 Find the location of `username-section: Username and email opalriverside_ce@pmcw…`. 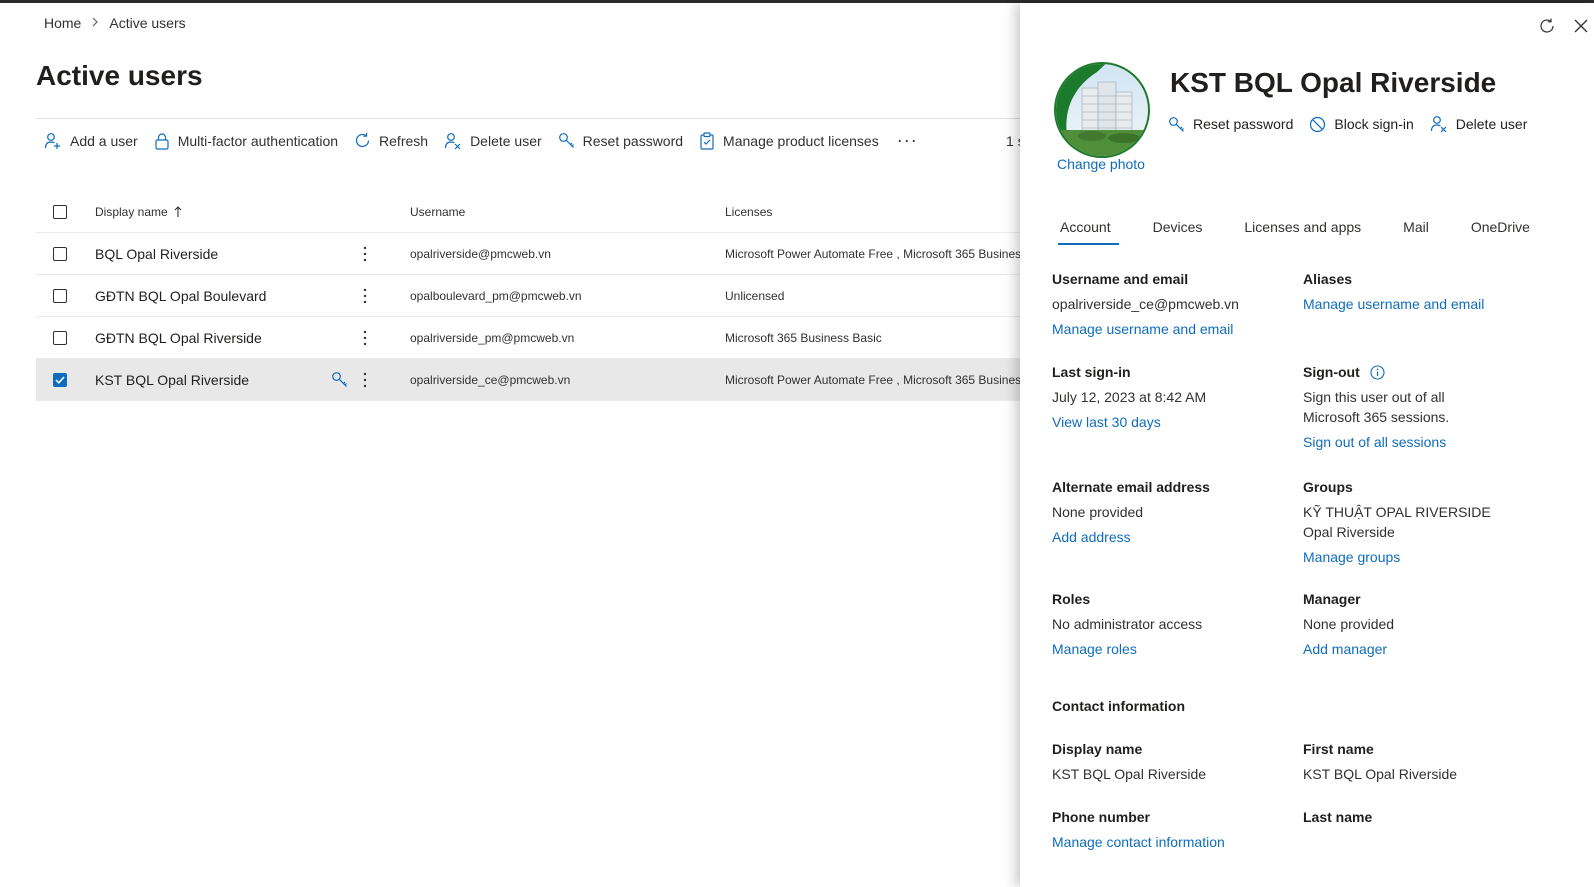

username-section: Username and email opalriverside_ce@pmcw… is located at coordinates (1172, 304).